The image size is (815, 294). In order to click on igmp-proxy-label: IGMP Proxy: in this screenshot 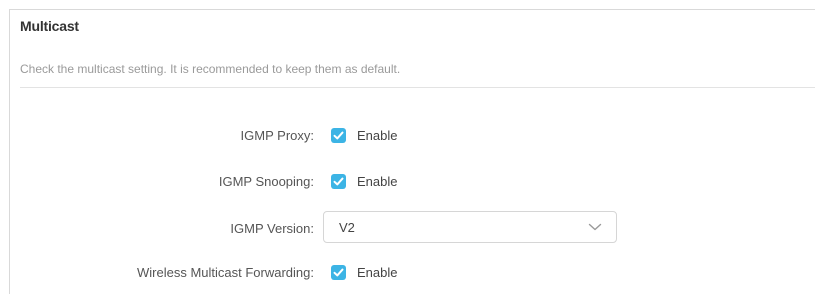, I will do `click(277, 135)`.